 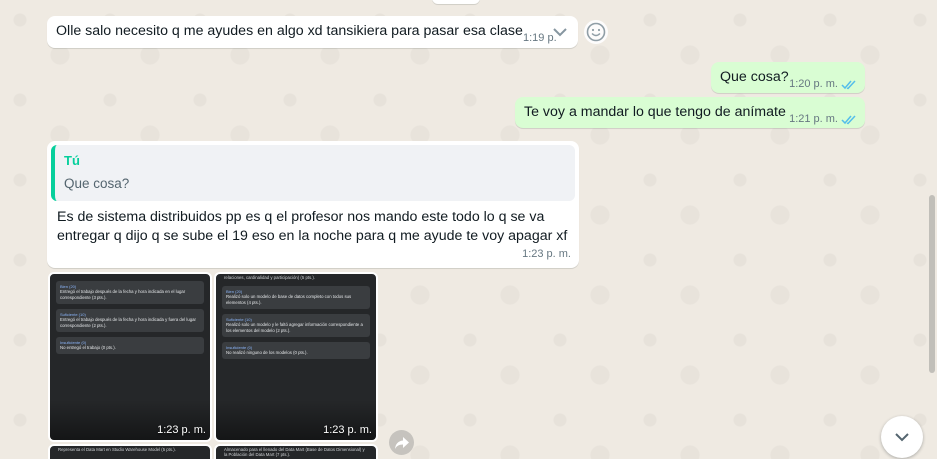 I want to click on message-time: 1:20 p. m., so click(x=813, y=84).